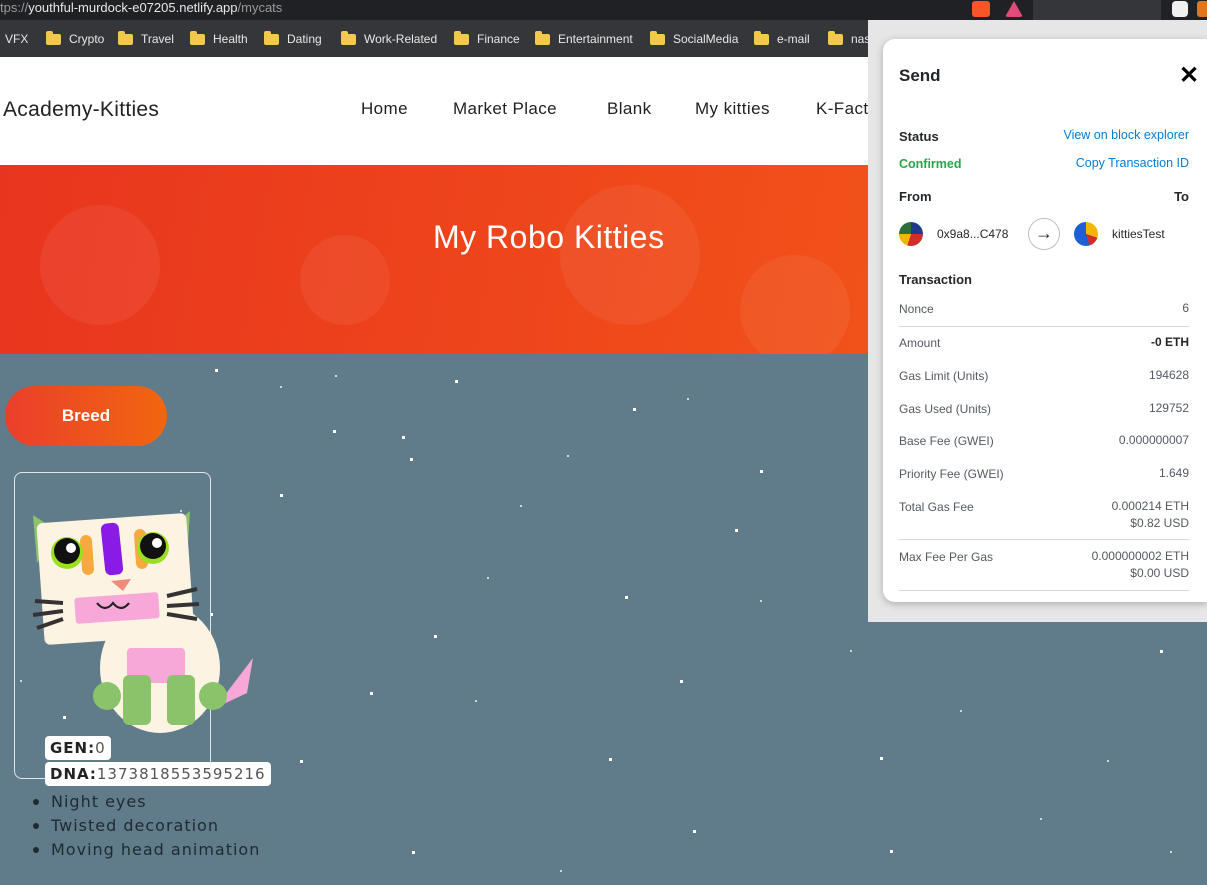  Describe the element at coordinates (935, 279) in the screenshot. I see `transaction-label: Transaction` at that location.